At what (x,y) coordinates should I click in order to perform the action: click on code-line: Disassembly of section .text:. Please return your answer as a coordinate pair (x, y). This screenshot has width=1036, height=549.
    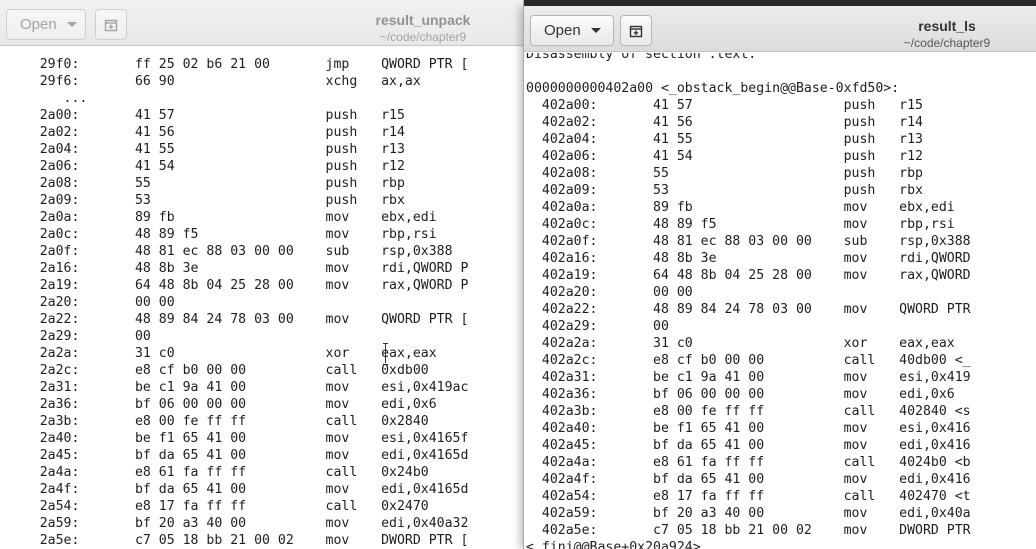
    Looking at the image, I should click on (641, 57).